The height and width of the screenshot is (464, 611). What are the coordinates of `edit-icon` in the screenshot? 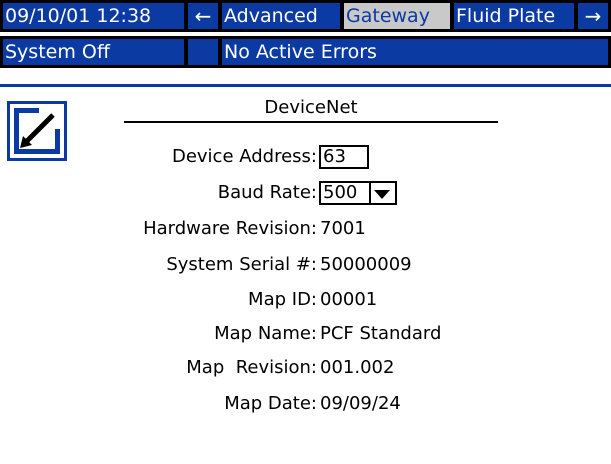 It's located at (37, 131).